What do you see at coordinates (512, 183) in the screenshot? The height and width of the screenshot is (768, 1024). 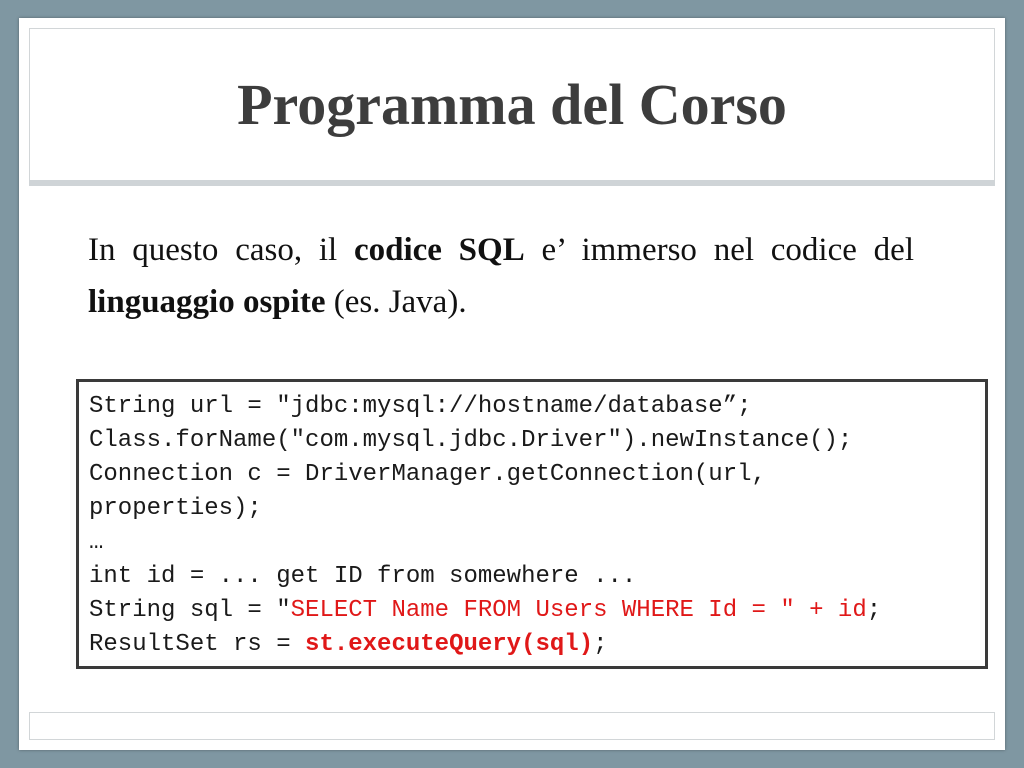 I see `title-divider` at bounding box center [512, 183].